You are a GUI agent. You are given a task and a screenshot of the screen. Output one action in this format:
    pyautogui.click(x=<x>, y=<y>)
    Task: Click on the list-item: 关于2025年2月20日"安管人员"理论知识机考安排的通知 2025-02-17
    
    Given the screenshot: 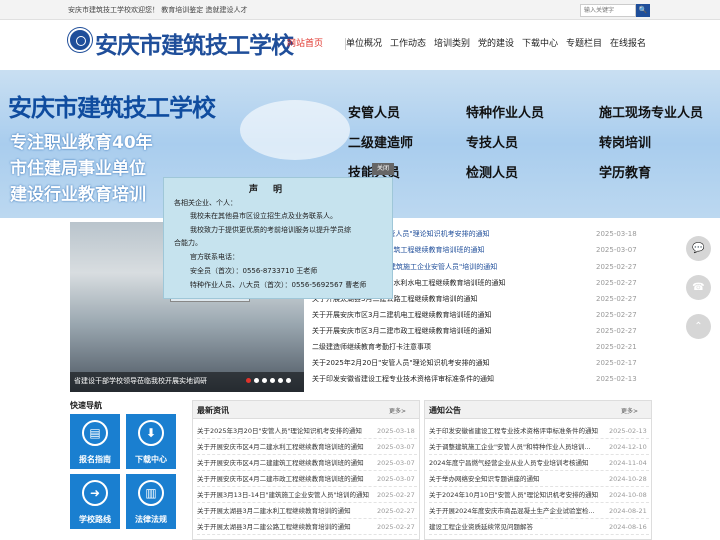 What is the action you would take?
    pyautogui.click(x=477, y=363)
    